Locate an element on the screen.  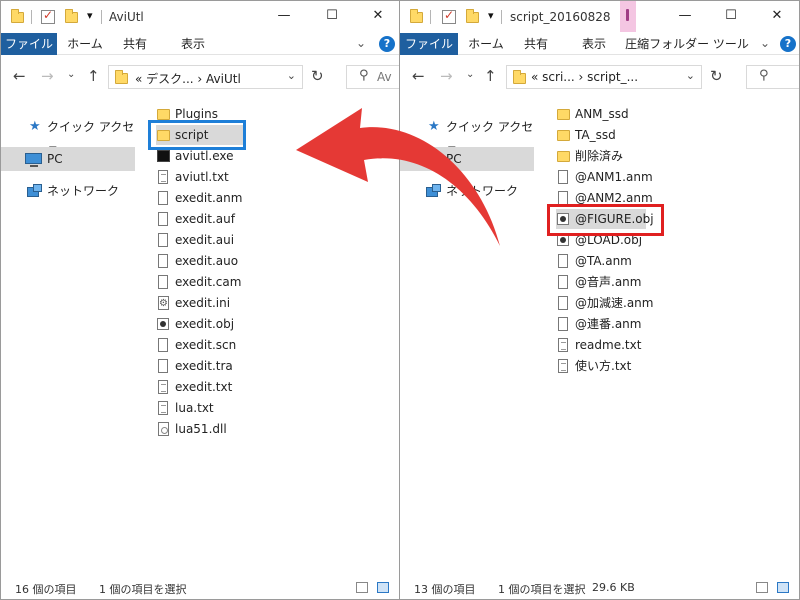
list-item: @連番.anm is located at coordinates (611, 324).